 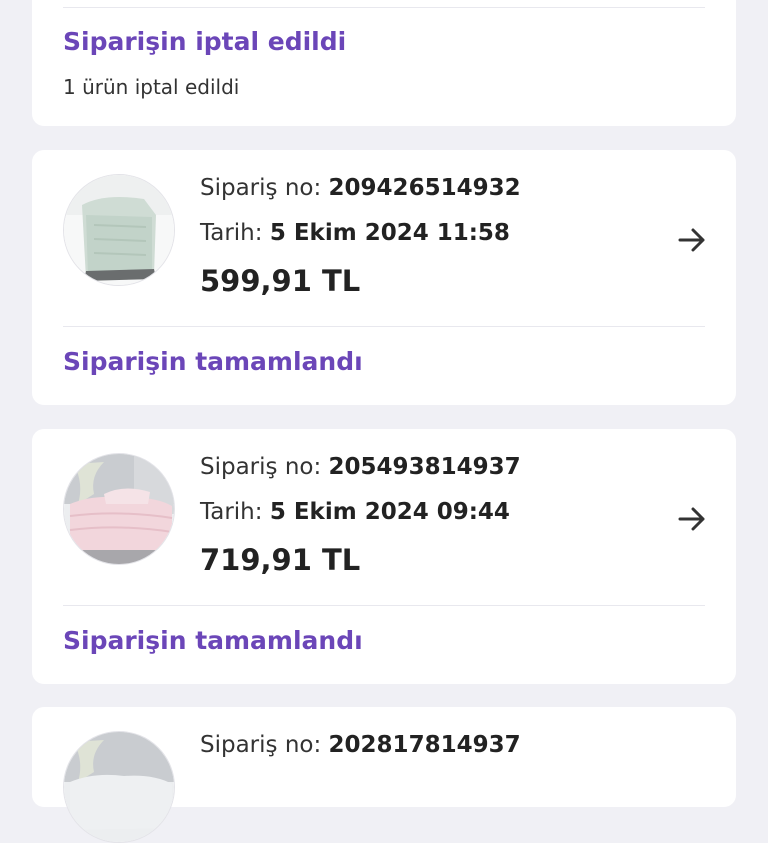 I want to click on mint-duvet-image, so click(x=119, y=230).